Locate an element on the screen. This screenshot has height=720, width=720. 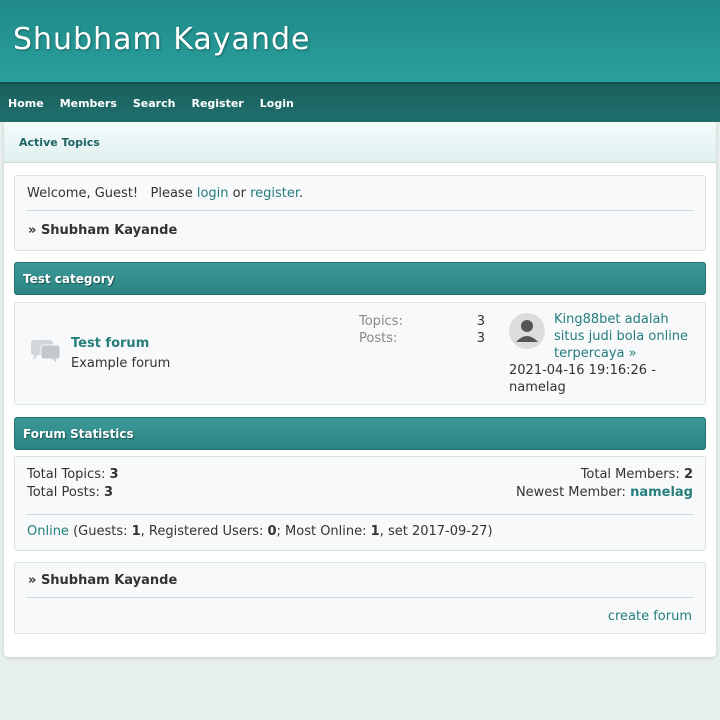
topics-count: 3 is located at coordinates (480, 321).